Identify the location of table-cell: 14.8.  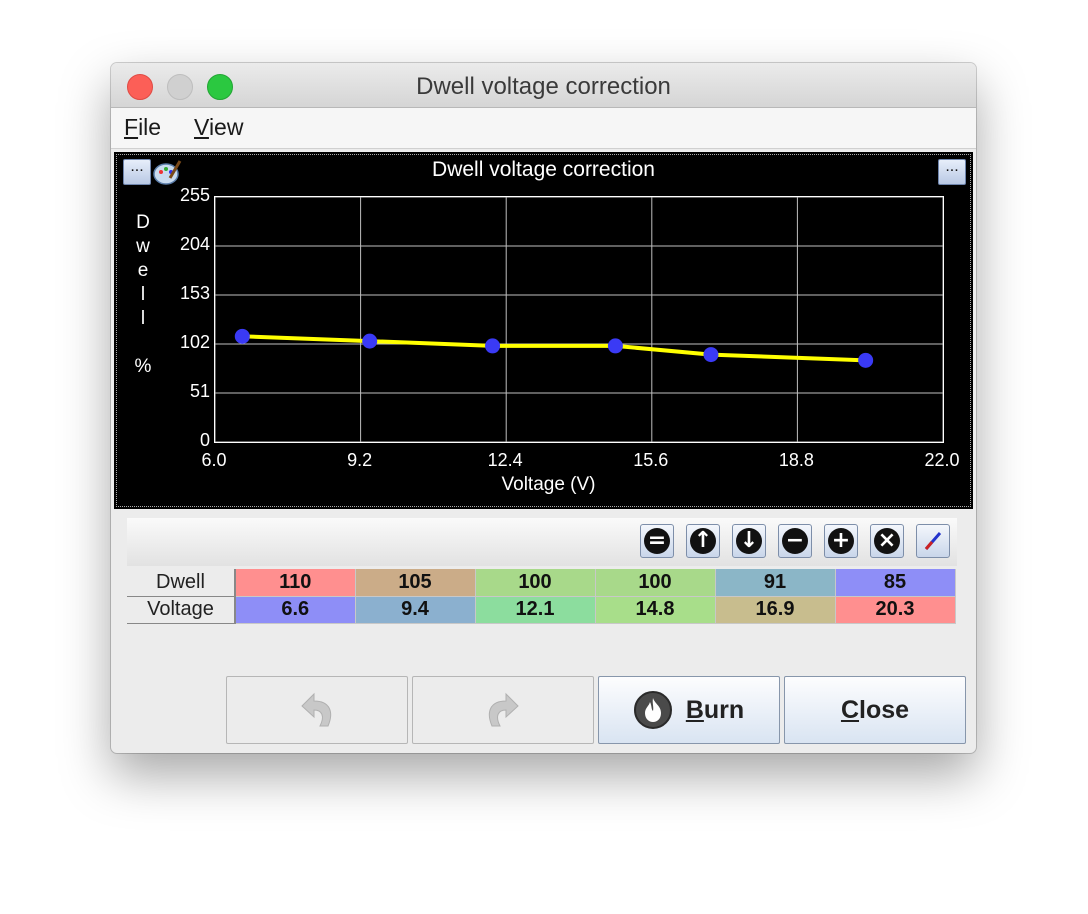
(655, 610).